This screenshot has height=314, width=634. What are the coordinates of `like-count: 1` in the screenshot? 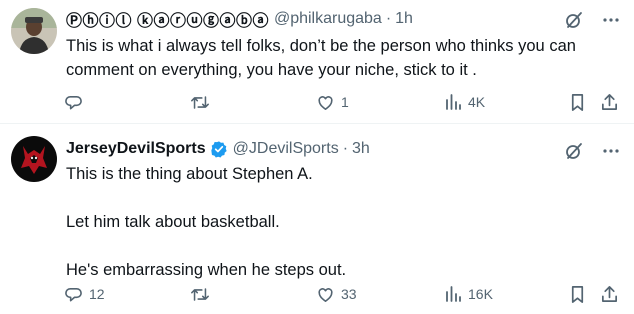 It's located at (345, 102).